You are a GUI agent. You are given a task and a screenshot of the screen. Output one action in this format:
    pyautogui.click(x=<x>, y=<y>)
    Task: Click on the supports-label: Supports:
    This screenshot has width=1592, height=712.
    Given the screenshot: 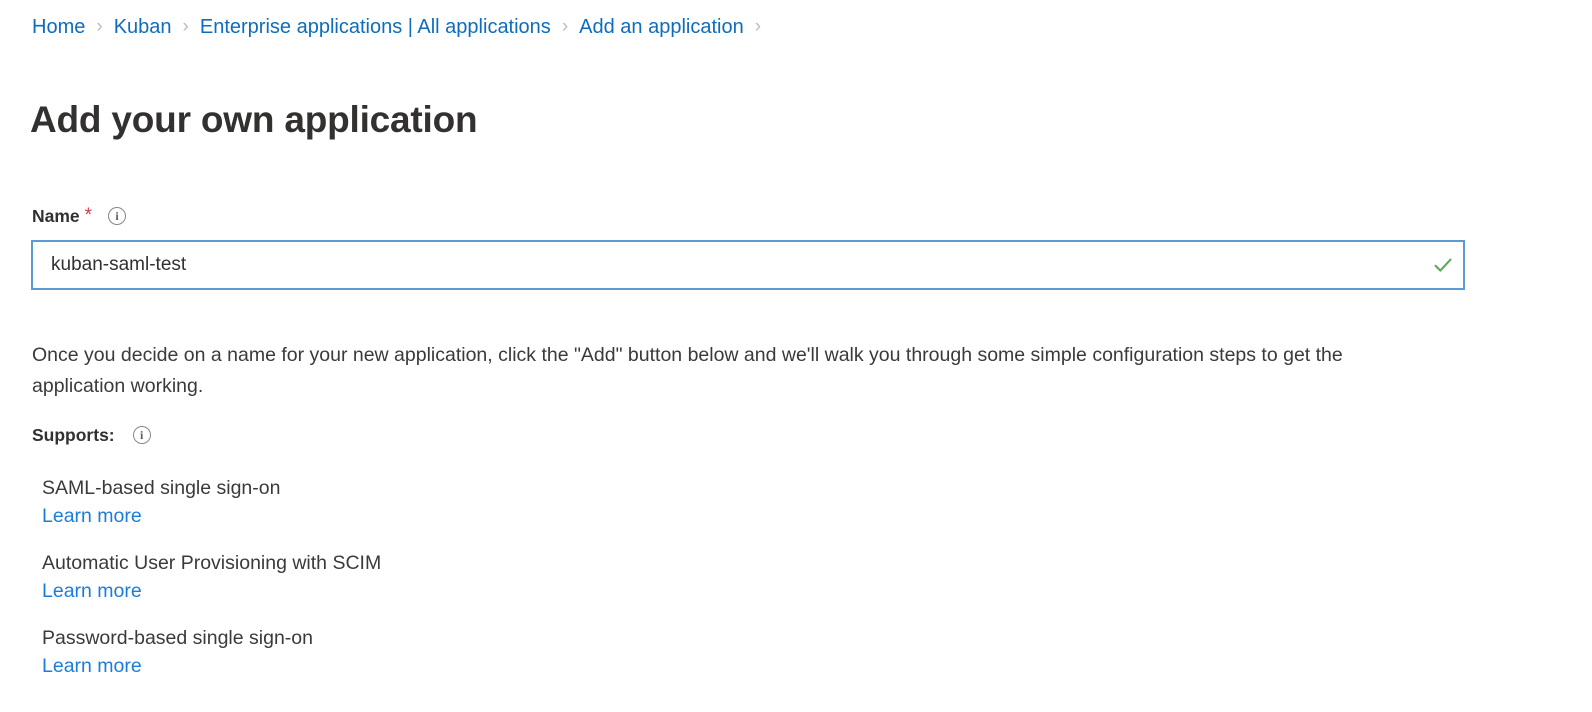 What is the action you would take?
    pyautogui.click(x=73, y=435)
    